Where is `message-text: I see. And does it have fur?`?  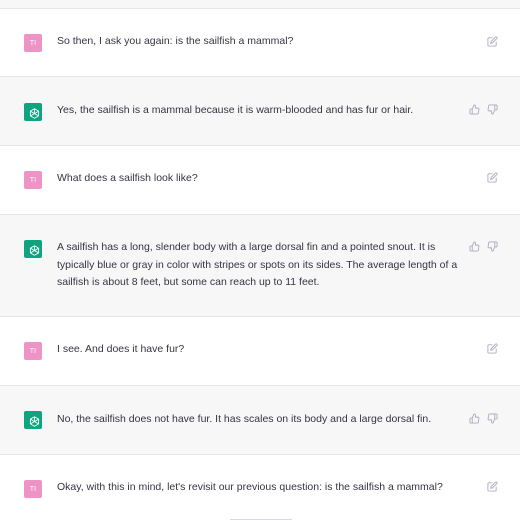 message-text: I see. And does it have fur? is located at coordinates (121, 349).